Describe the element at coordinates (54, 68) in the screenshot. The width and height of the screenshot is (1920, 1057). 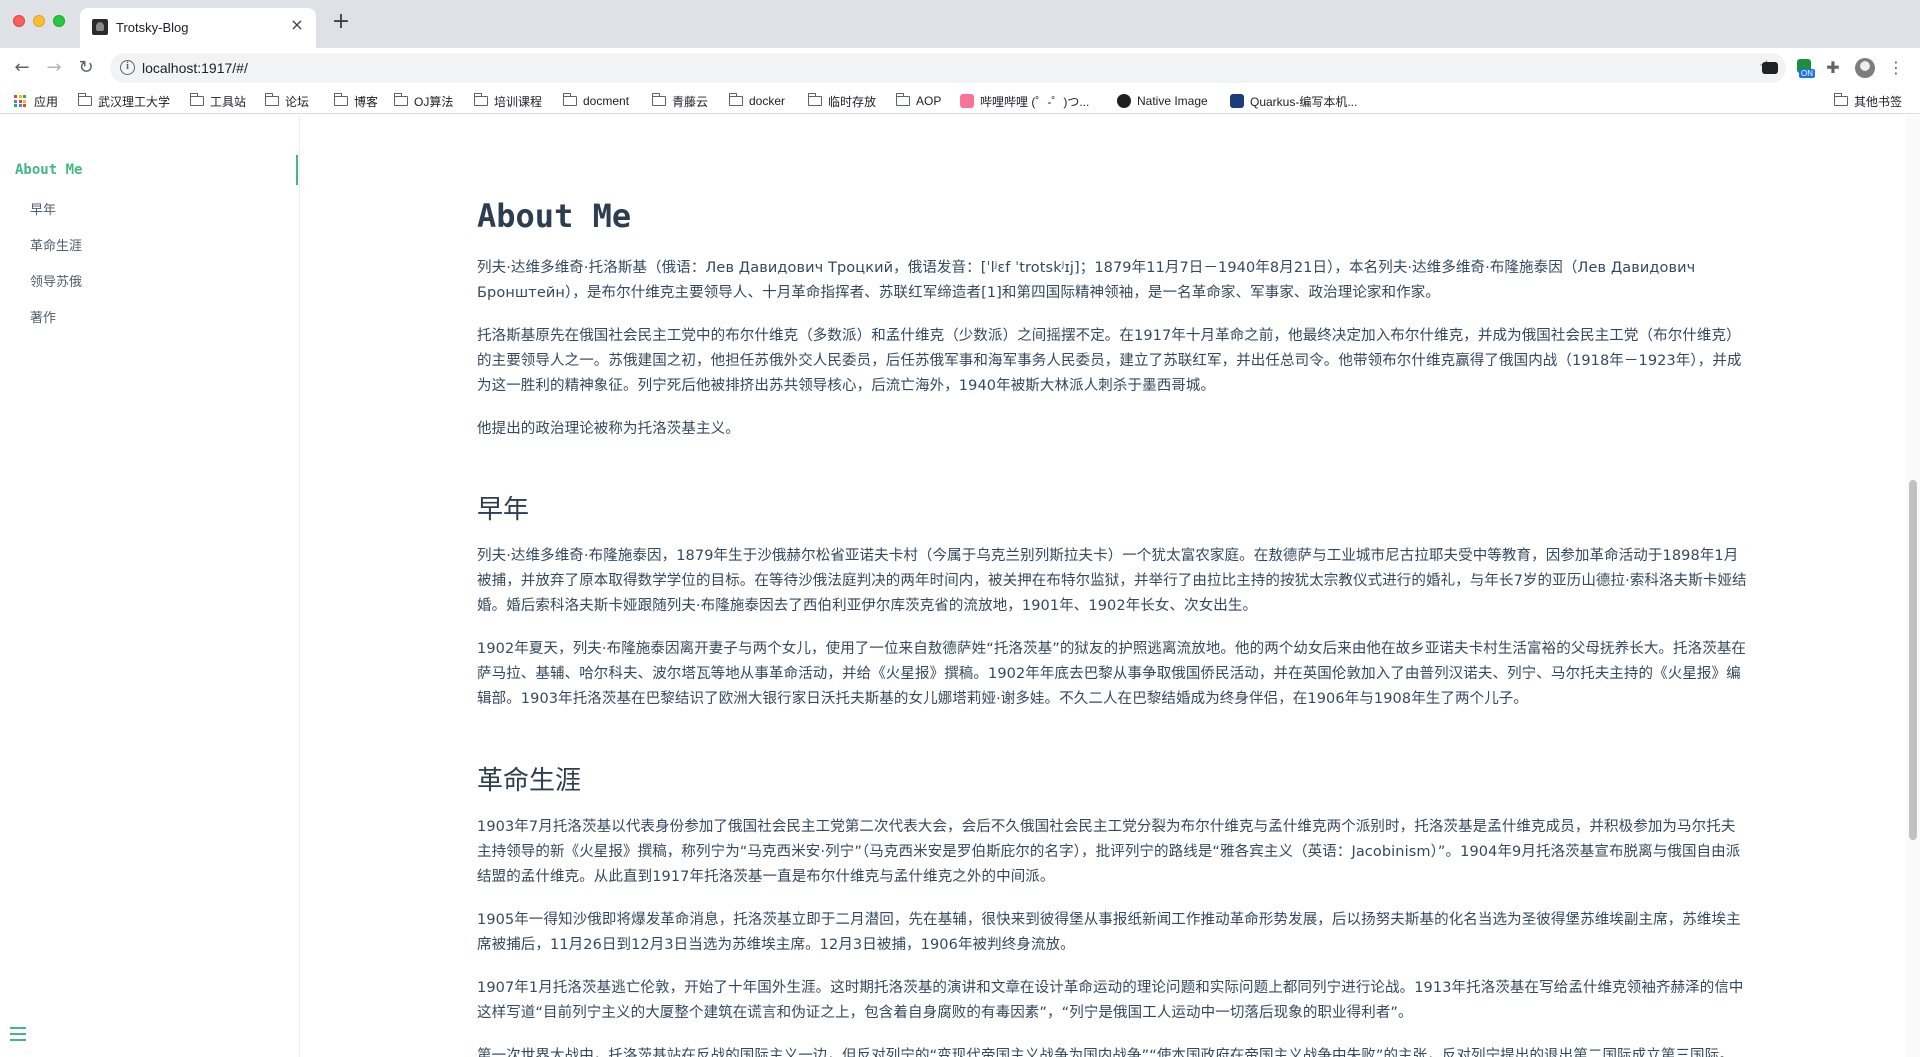
I see `forward-icon: →` at that location.